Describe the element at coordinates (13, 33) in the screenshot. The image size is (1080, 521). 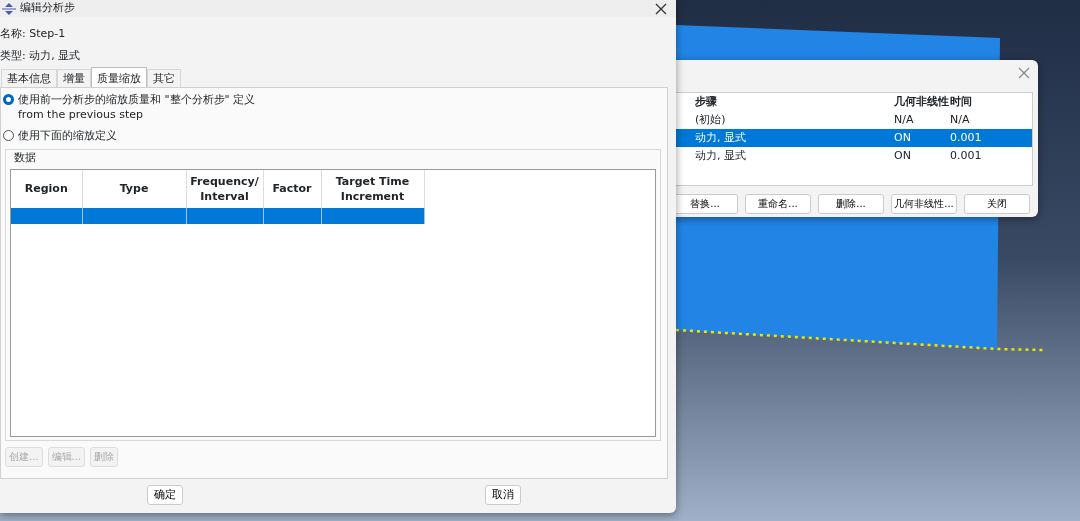
I see `name-label: 名称:` at that location.